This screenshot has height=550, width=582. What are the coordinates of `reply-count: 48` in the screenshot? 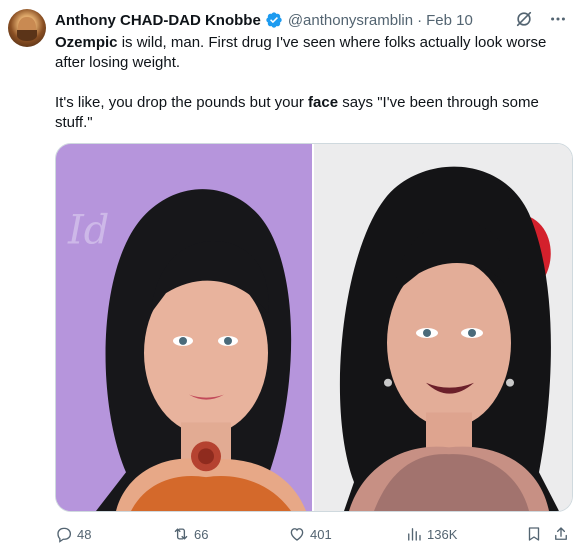 It's located at (84, 534).